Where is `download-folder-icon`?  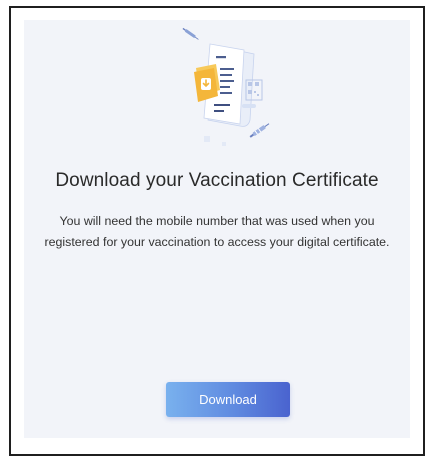
download-folder-icon is located at coordinates (207, 83).